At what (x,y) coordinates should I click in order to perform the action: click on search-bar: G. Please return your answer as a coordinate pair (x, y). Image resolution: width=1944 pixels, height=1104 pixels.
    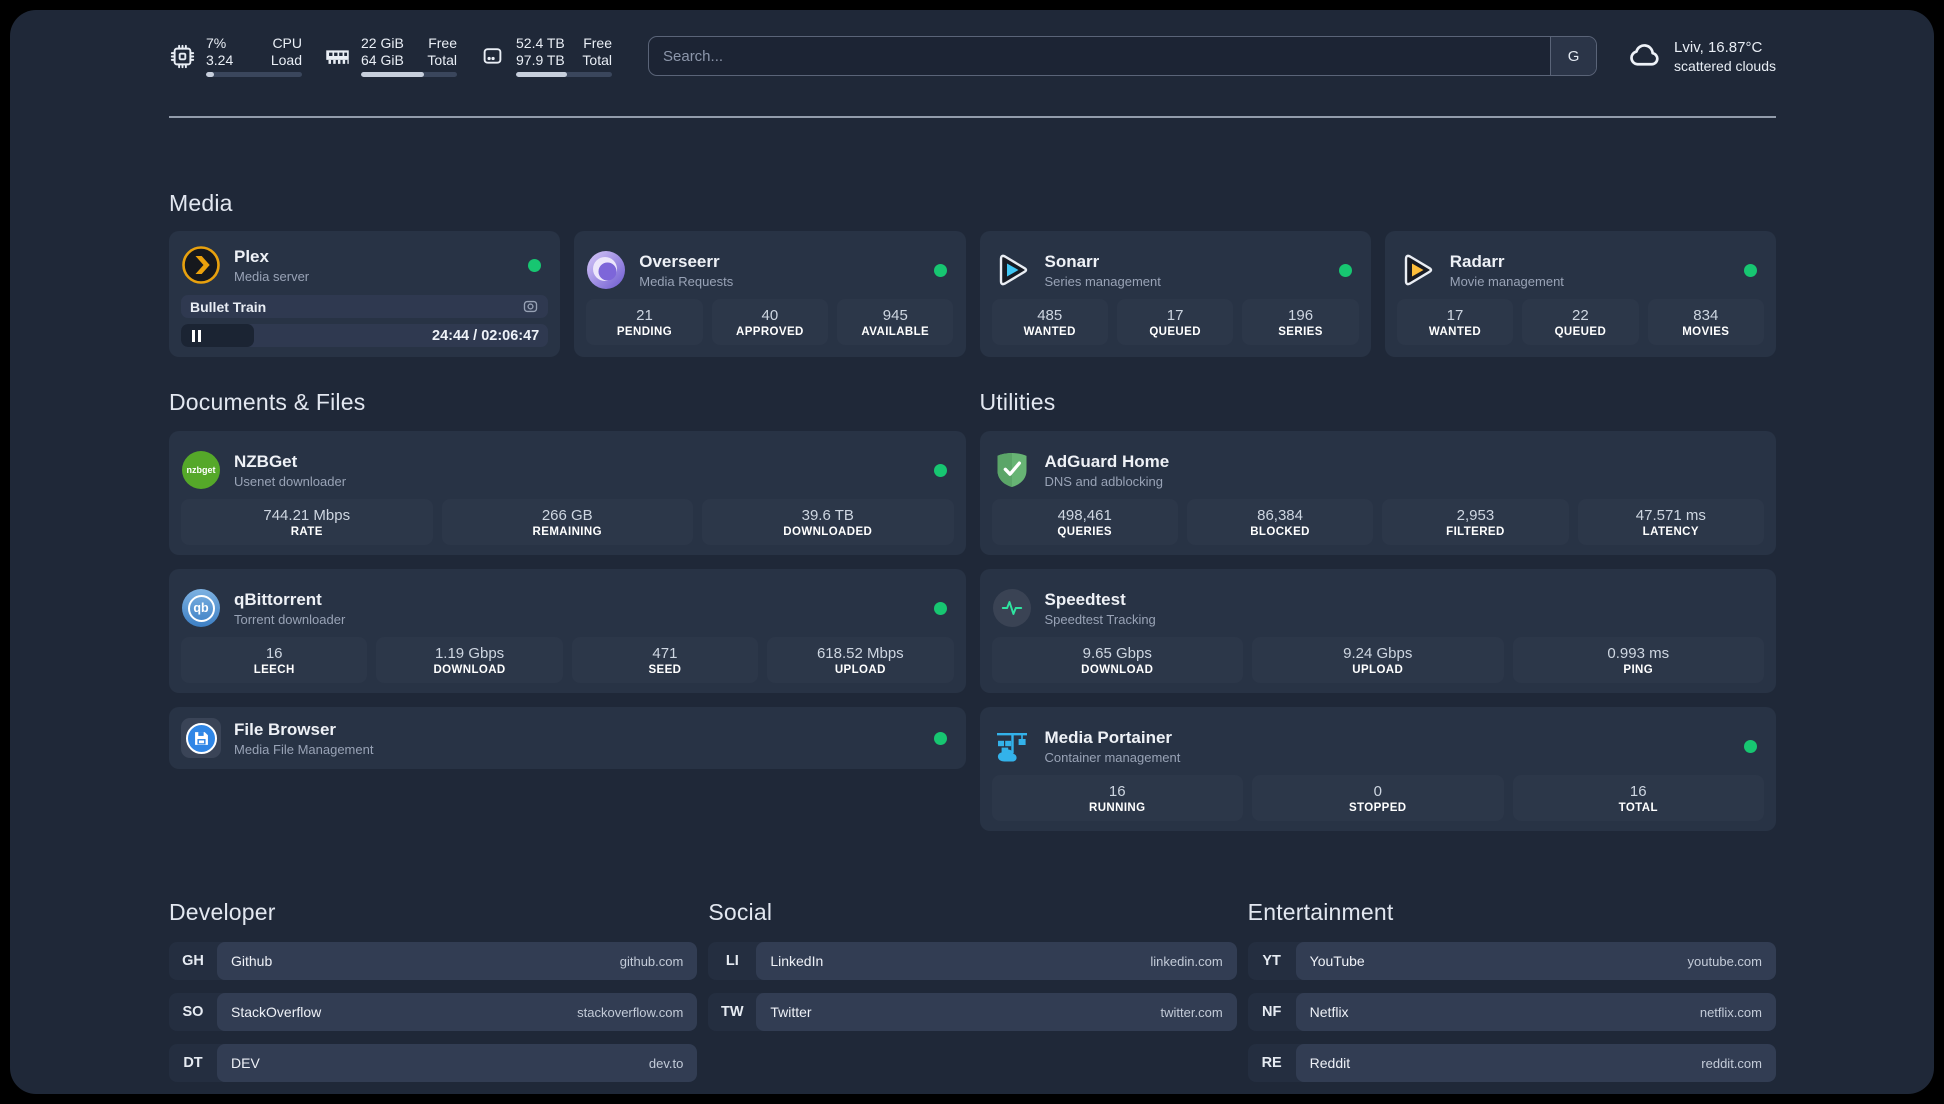
    Looking at the image, I should click on (1123, 56).